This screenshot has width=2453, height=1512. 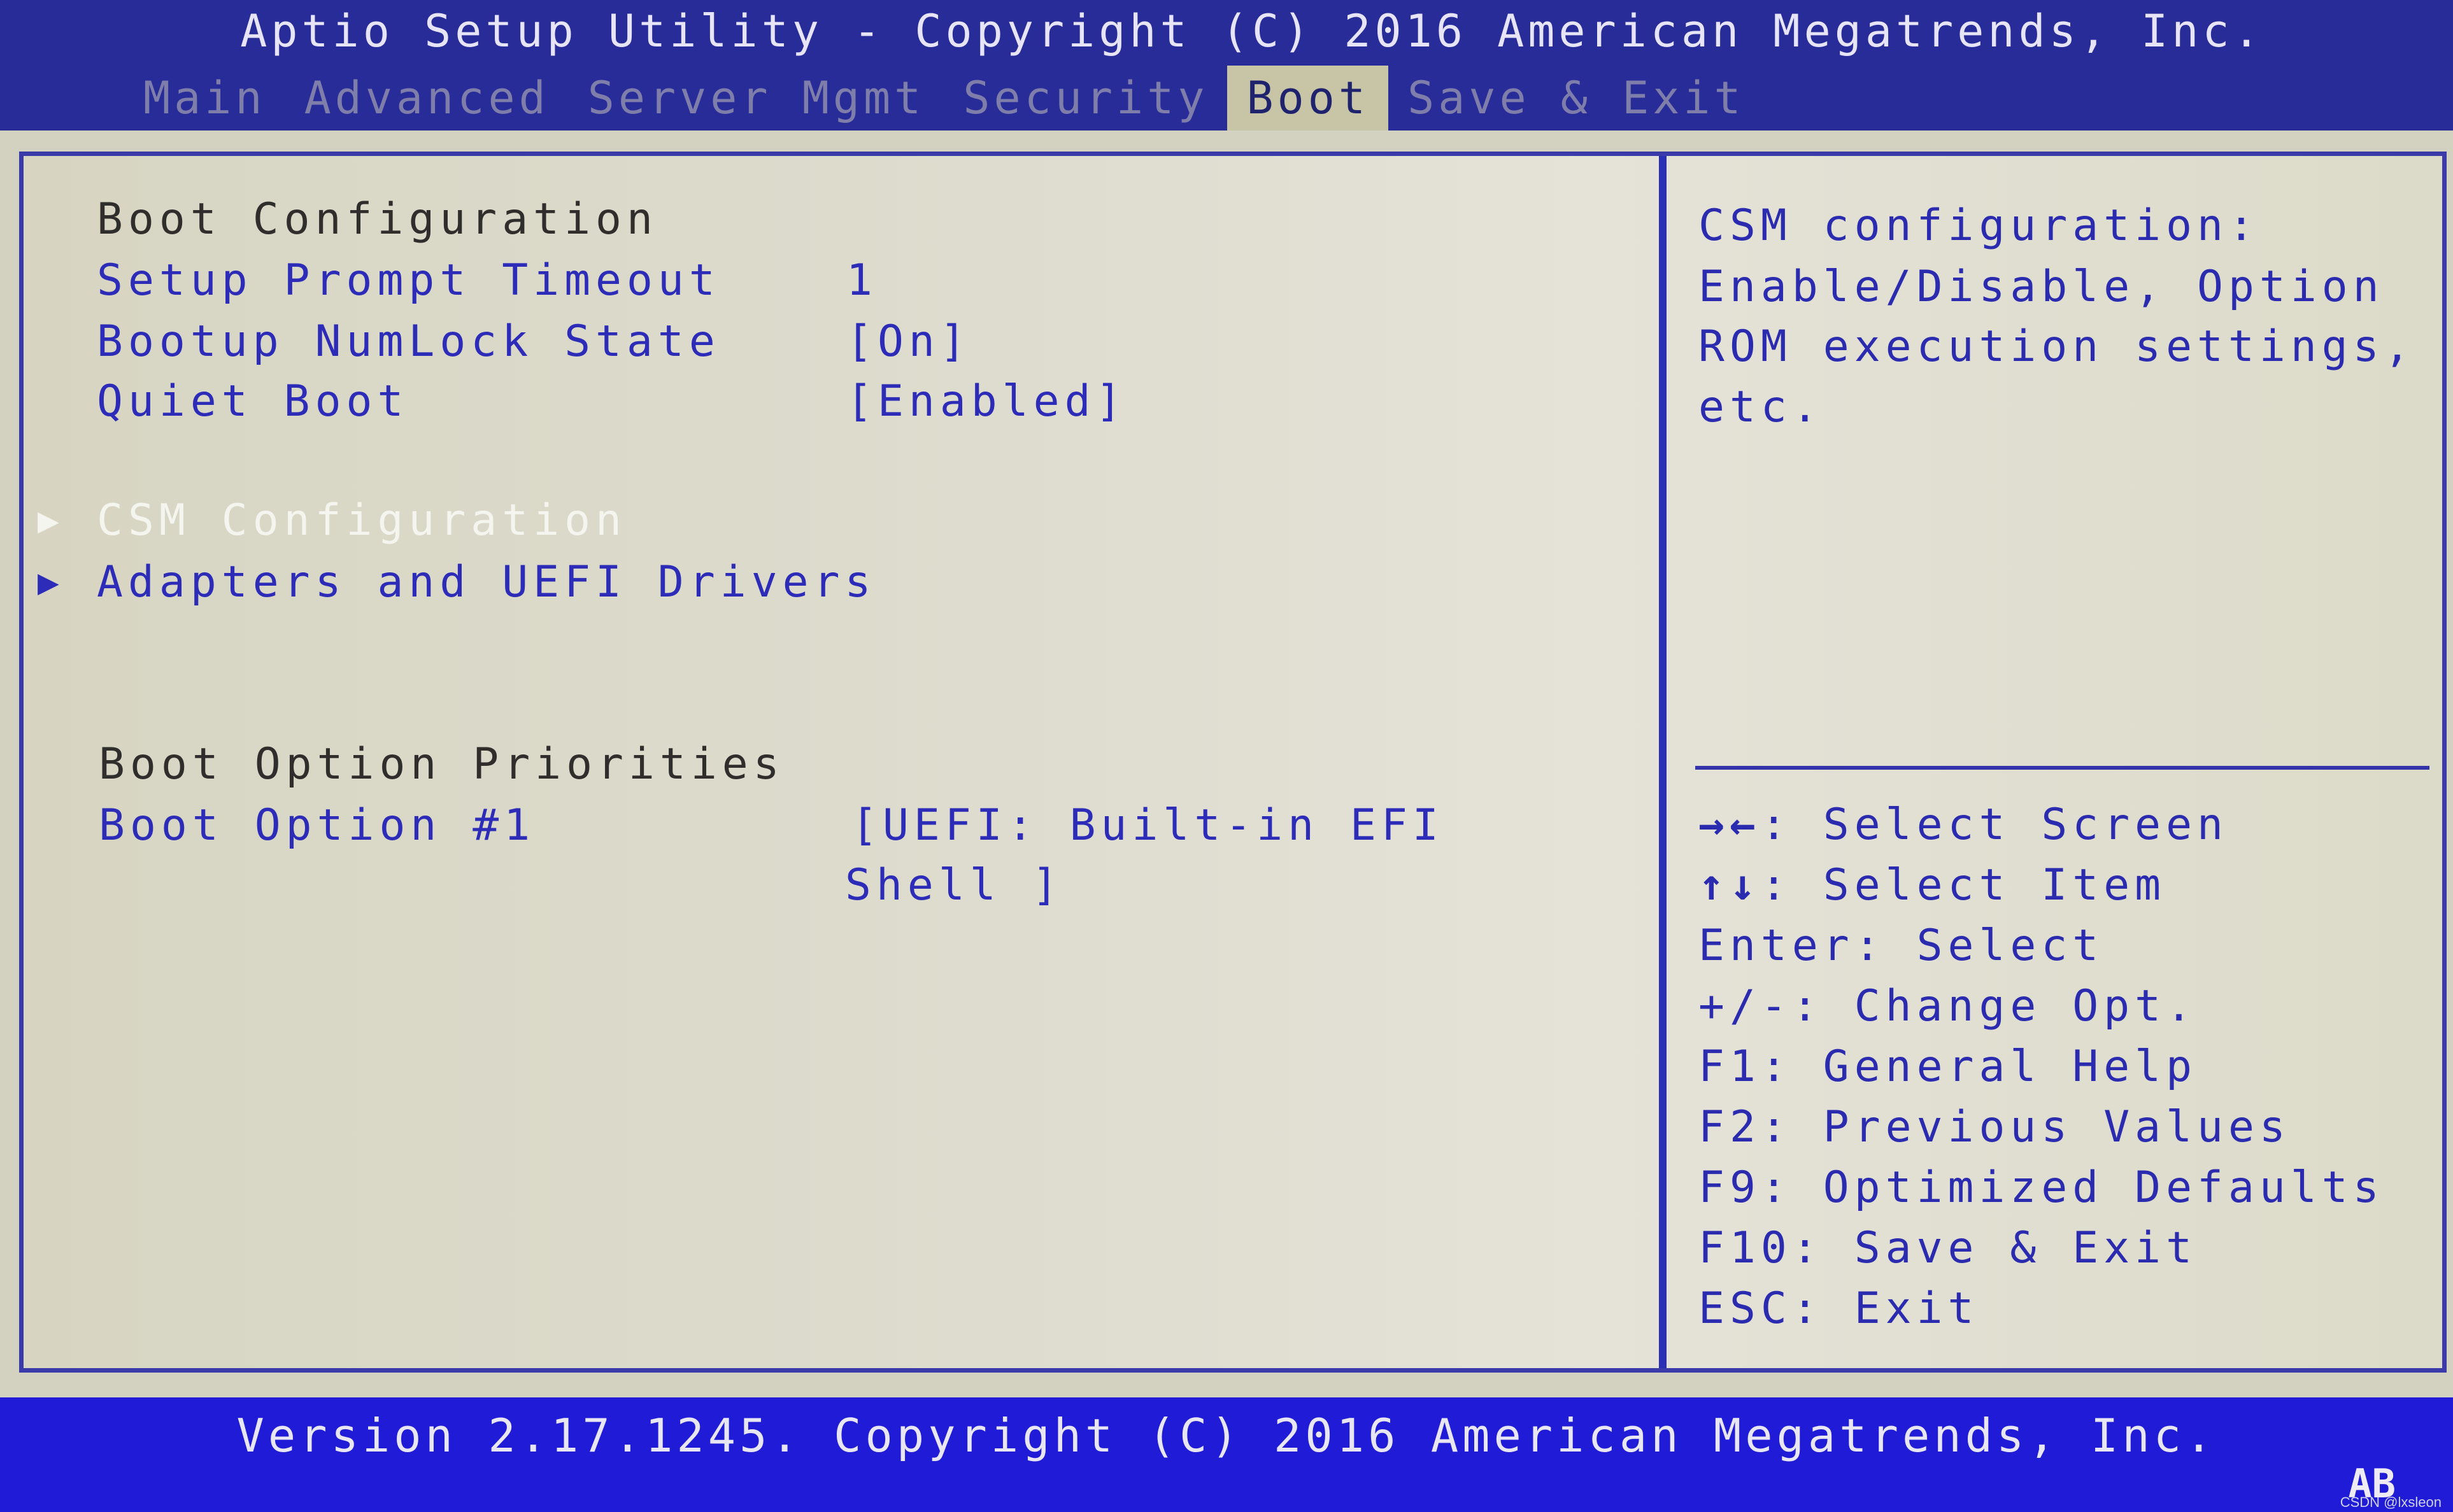 What do you see at coordinates (1576, 98) in the screenshot?
I see `tab-save-exit: Save & Exit` at bounding box center [1576, 98].